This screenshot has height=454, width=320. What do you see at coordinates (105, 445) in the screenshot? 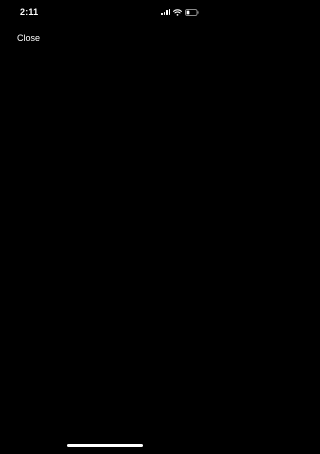
I see `home-indicator` at bounding box center [105, 445].